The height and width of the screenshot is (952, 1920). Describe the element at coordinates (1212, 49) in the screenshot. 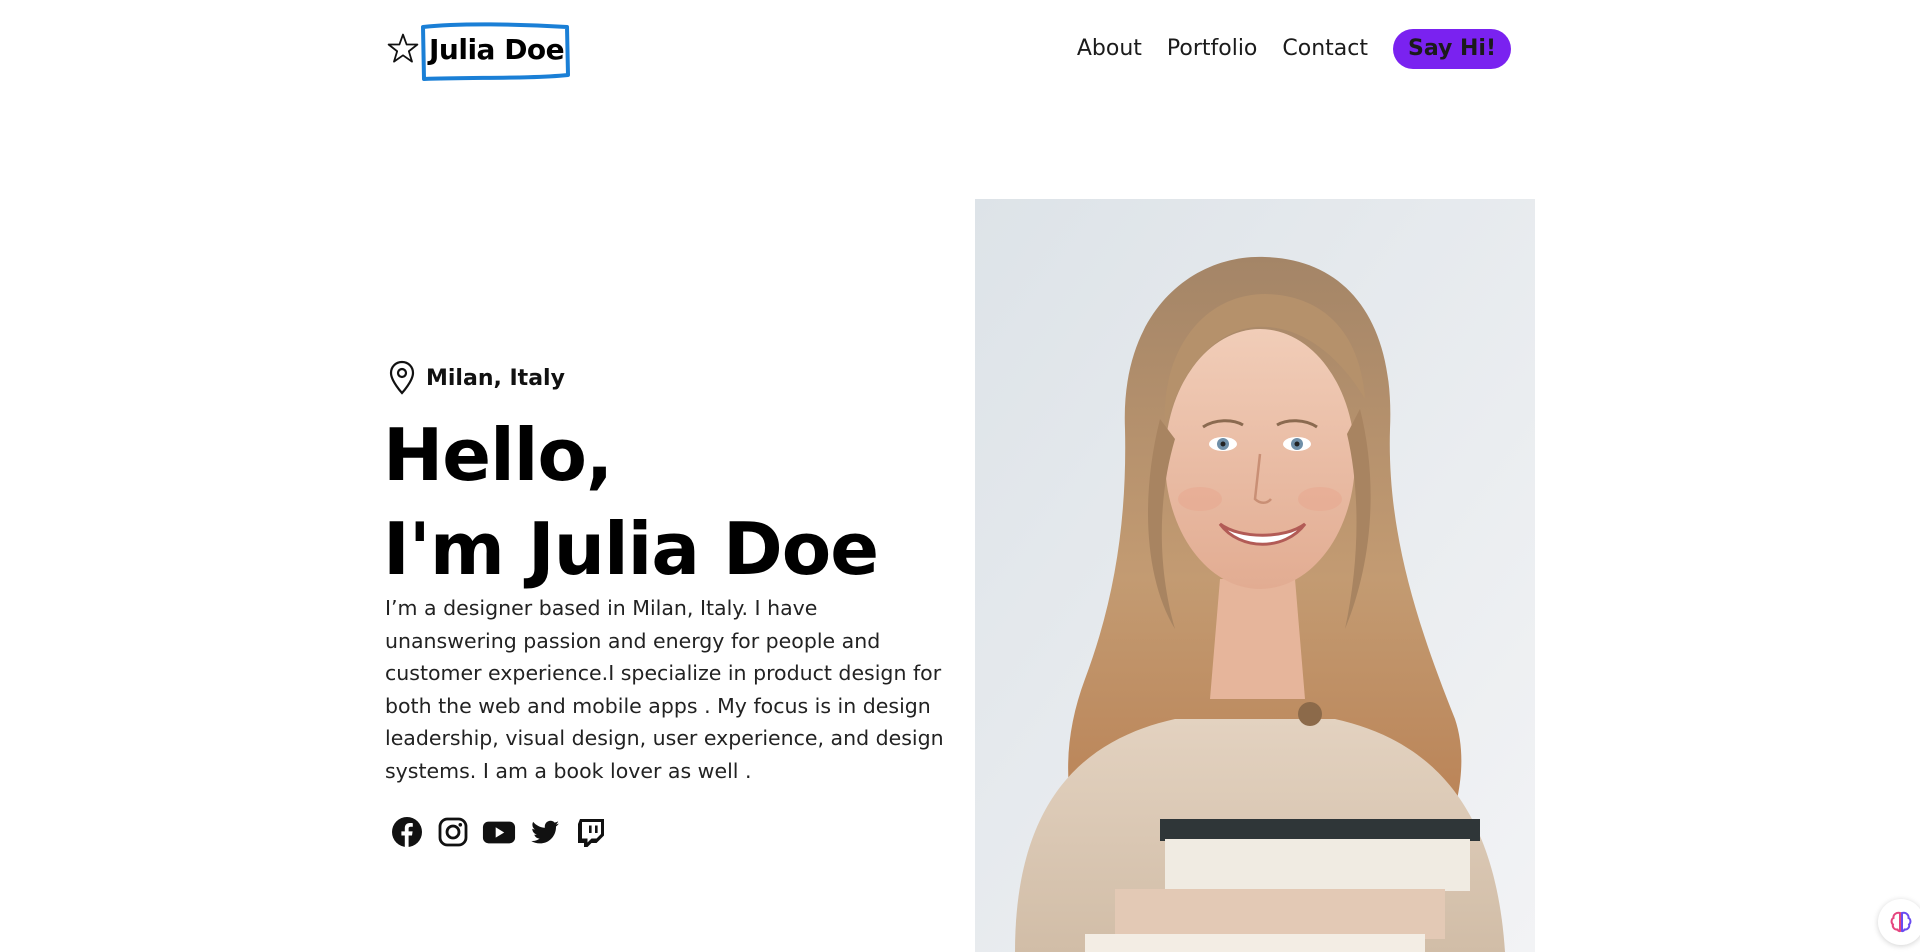

I see `nav-portfolio: Portfolio` at that location.